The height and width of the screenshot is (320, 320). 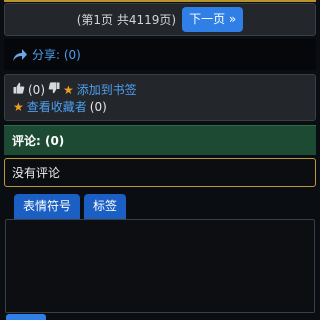 I want to click on no-comments-message: 没有评论, so click(x=160, y=172).